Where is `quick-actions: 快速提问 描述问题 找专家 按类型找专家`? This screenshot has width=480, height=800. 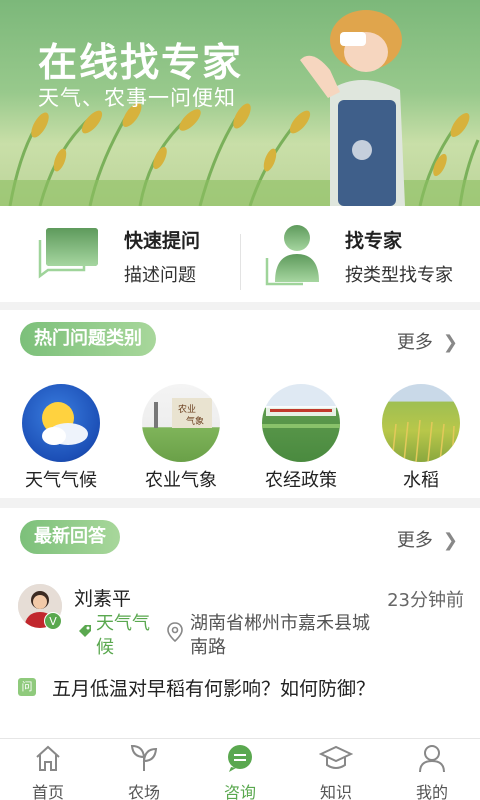 quick-actions: 快速提问 描述问题 找专家 按类型找专家 is located at coordinates (240, 254).